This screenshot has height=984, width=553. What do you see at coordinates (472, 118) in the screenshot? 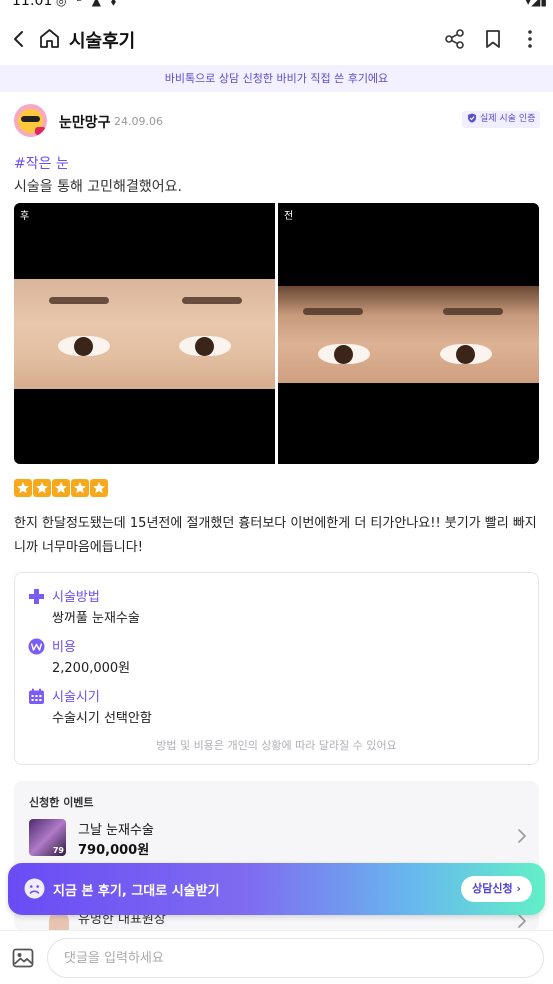
I see `shield-check-icon` at bounding box center [472, 118].